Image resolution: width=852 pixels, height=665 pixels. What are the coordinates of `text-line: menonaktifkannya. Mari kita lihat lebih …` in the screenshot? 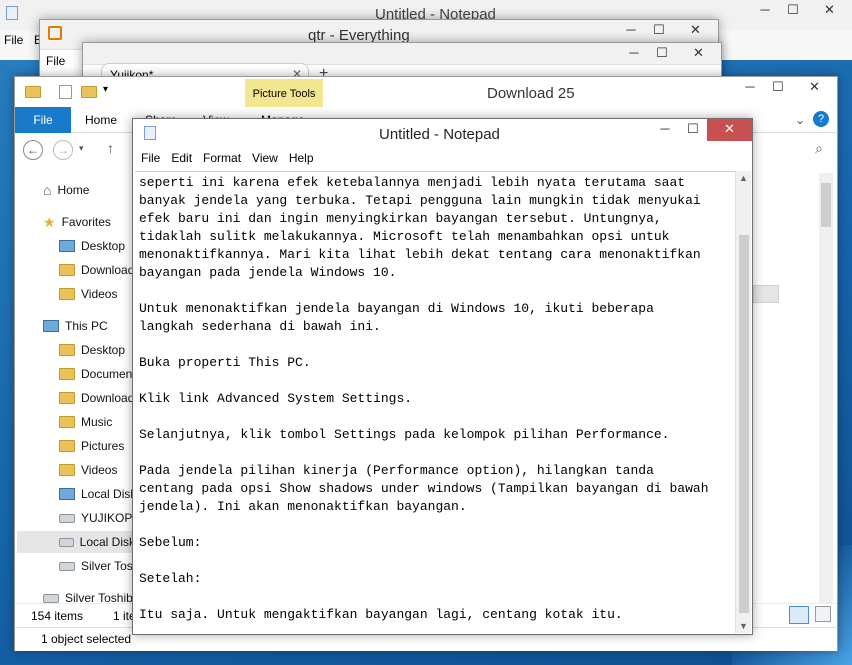 It's located at (420, 254).